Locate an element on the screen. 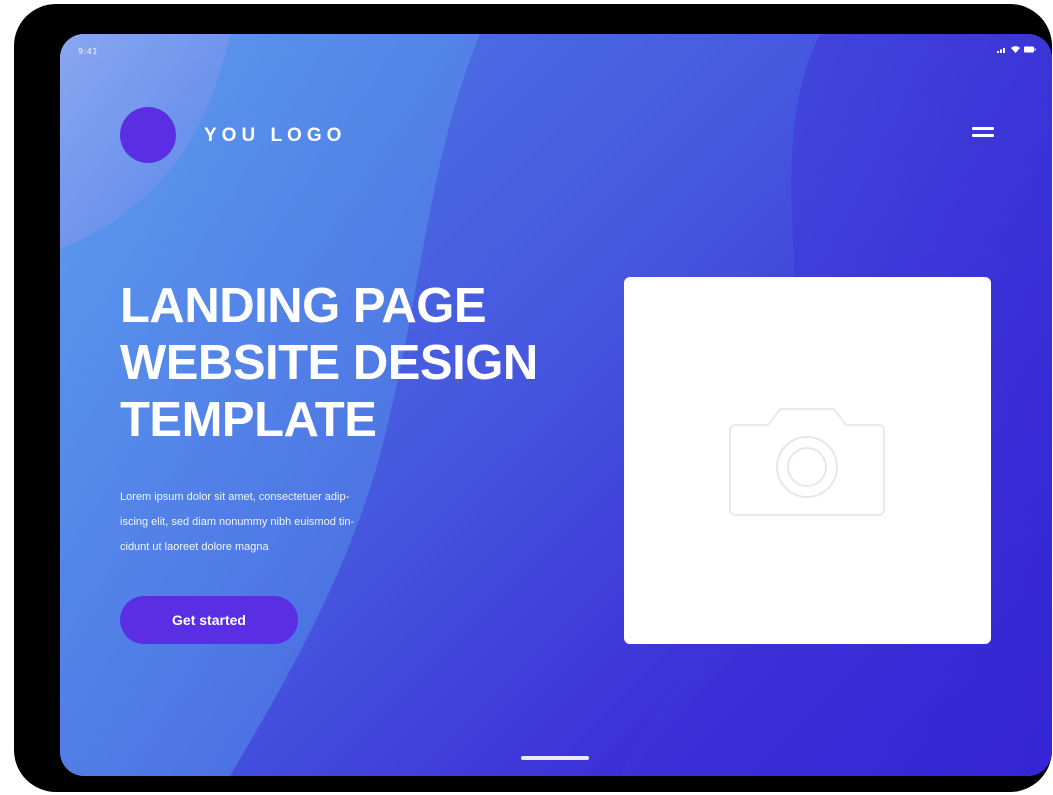  hero-headline: LANDING PAGE WEBSITE DESIGN TEMPLATE is located at coordinates (380, 363).